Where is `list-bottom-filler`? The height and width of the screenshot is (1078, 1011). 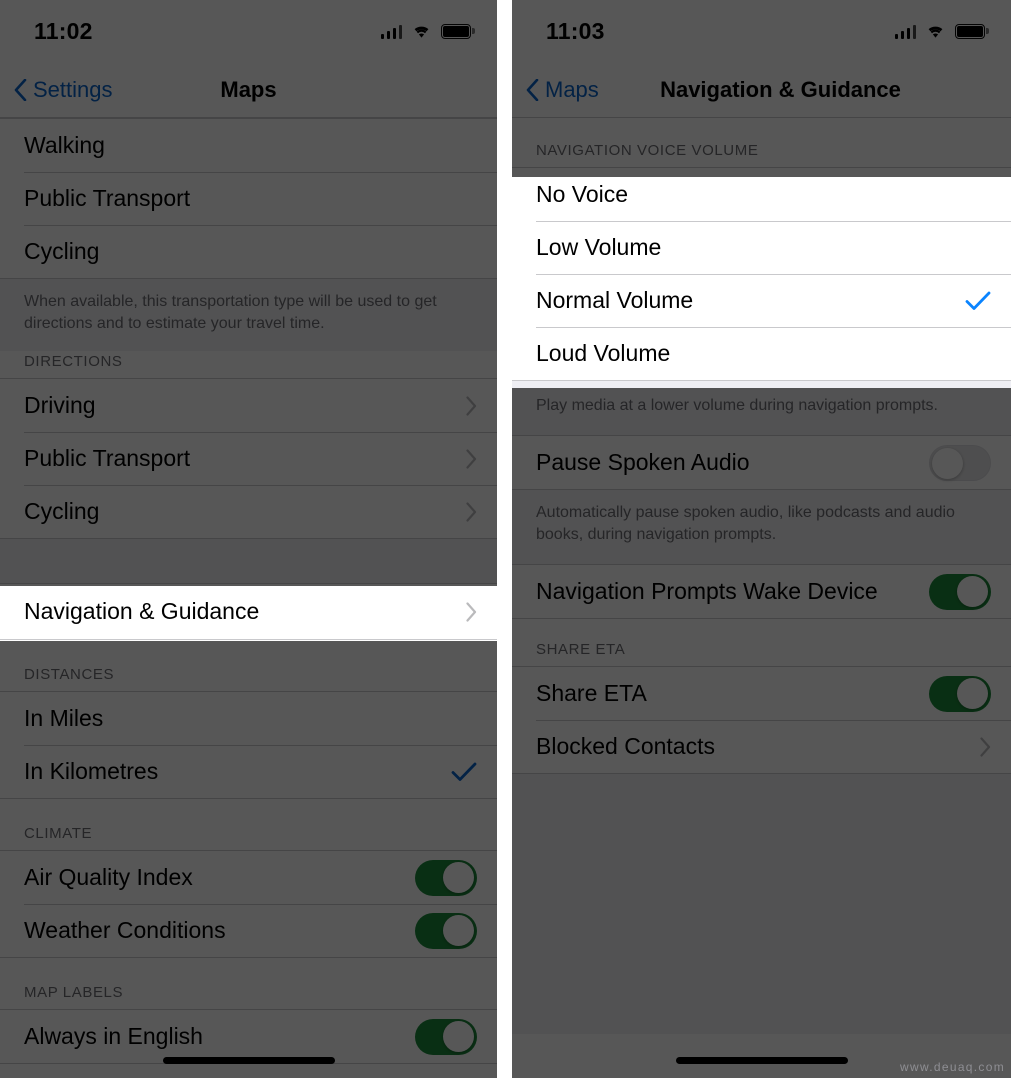
list-bottom-filler is located at coordinates (761, 904).